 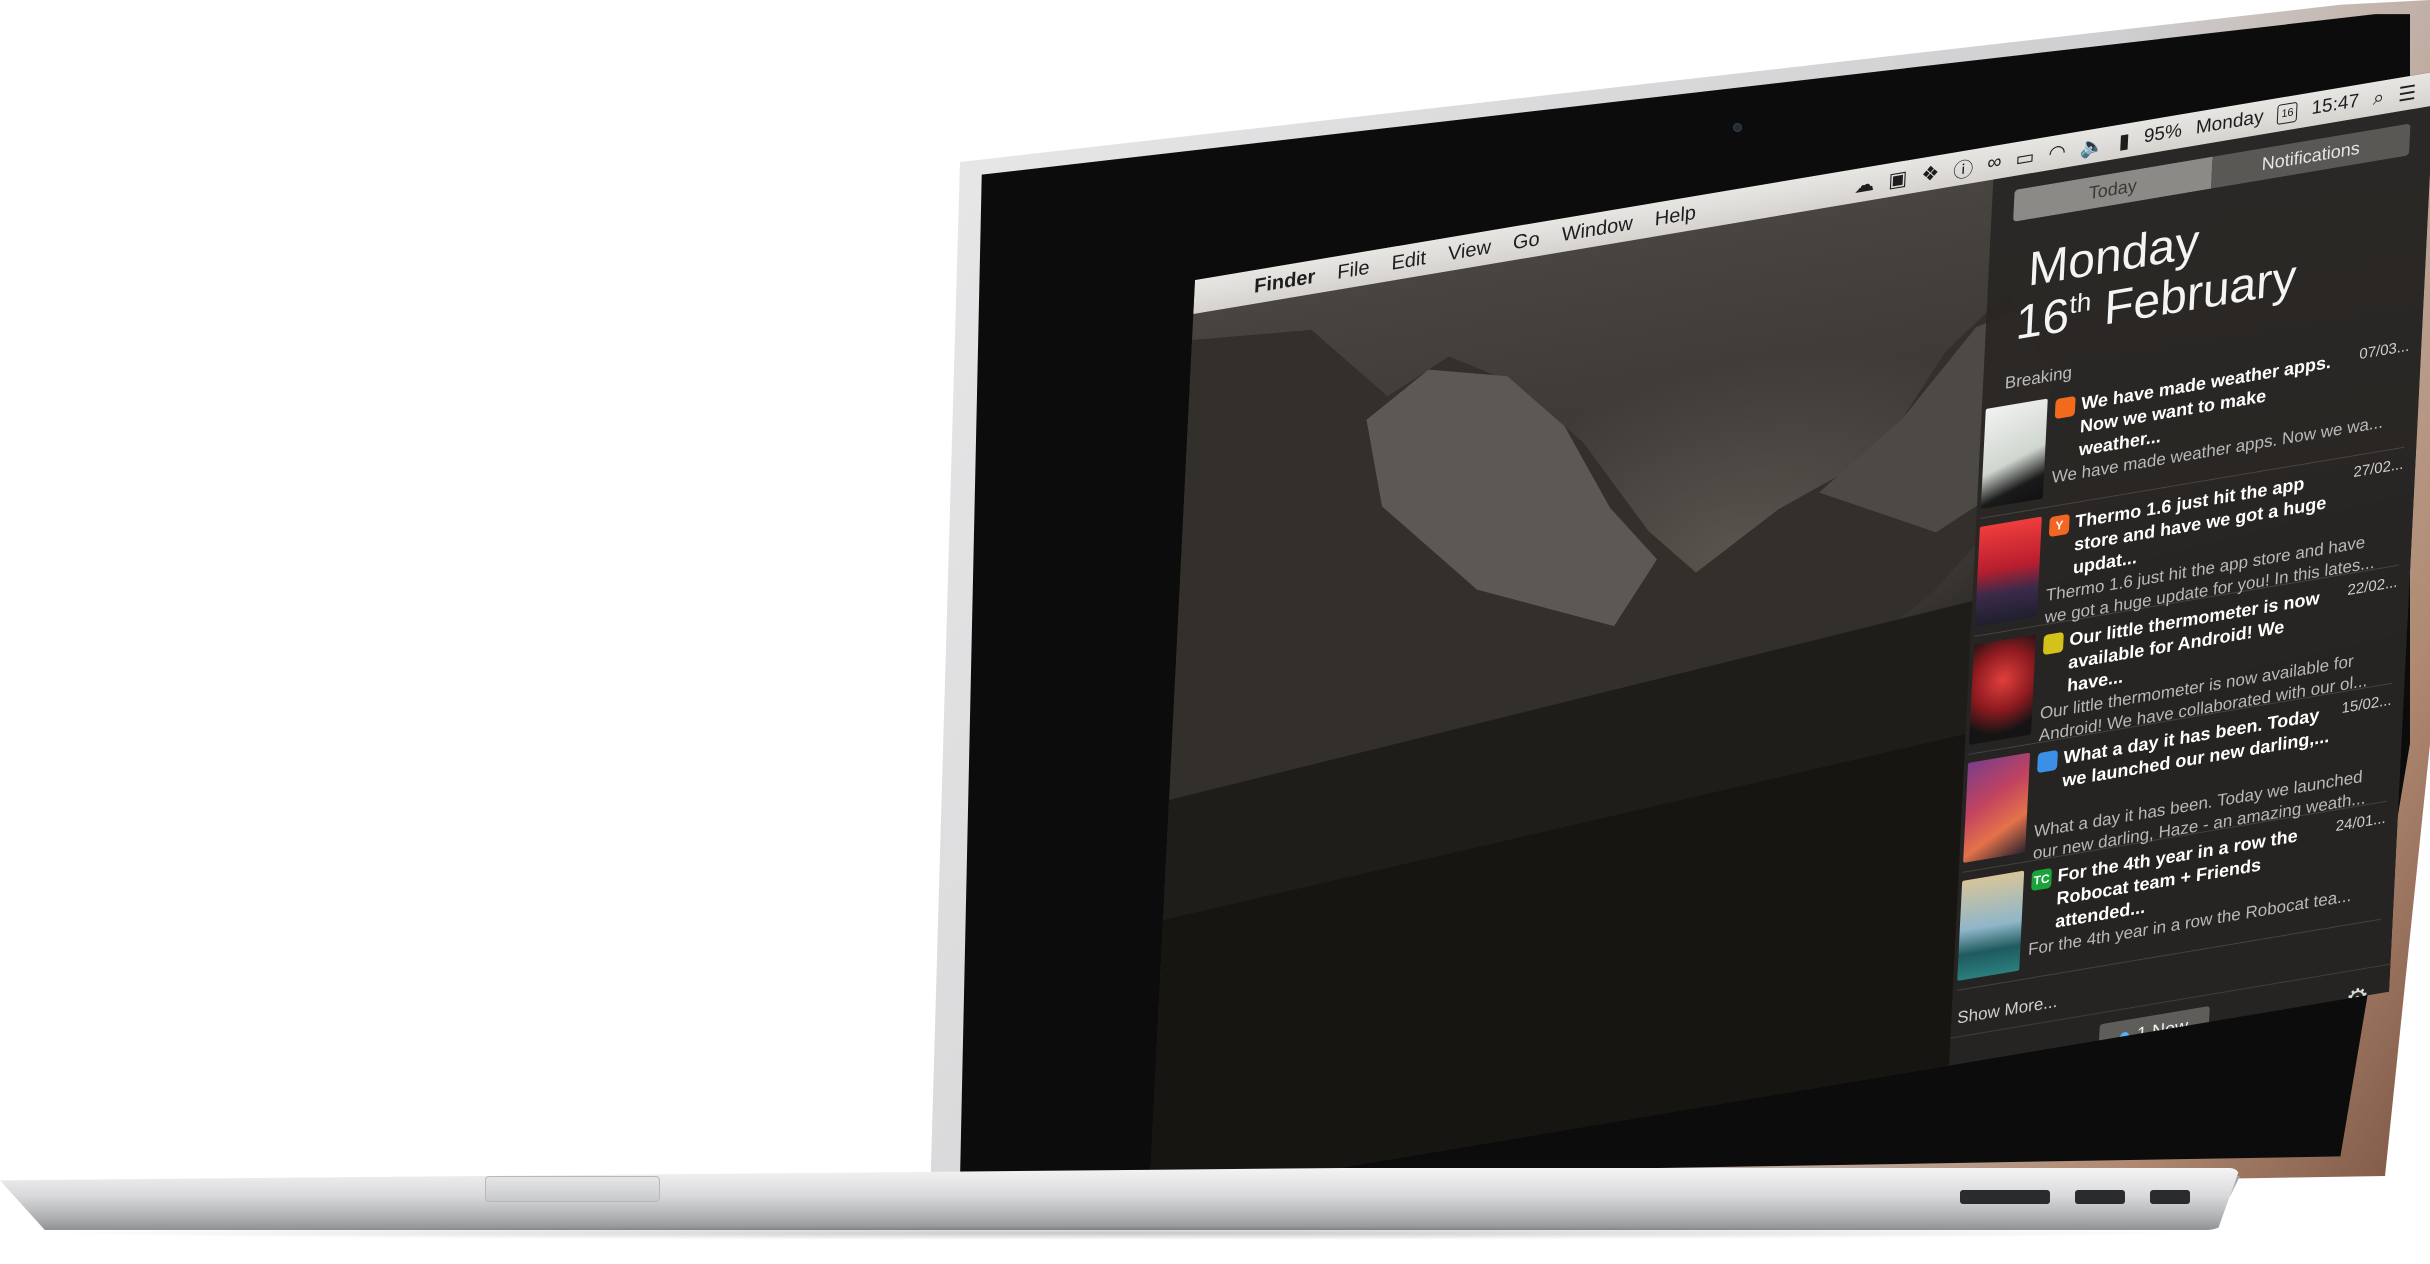 What do you see at coordinates (1526, 240) in the screenshot?
I see `menu-go: Go` at bounding box center [1526, 240].